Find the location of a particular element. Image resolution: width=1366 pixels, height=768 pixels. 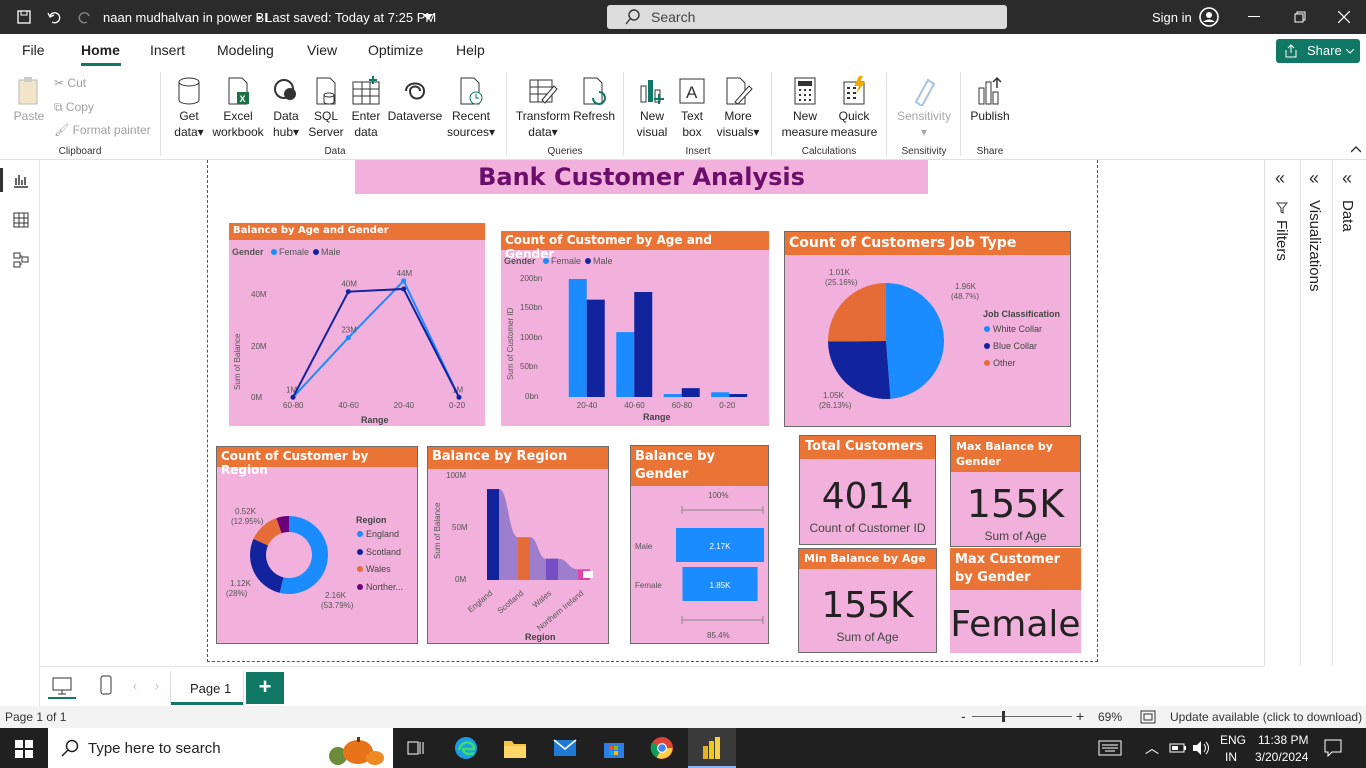

minimize-icon is located at coordinates (1254, 17).